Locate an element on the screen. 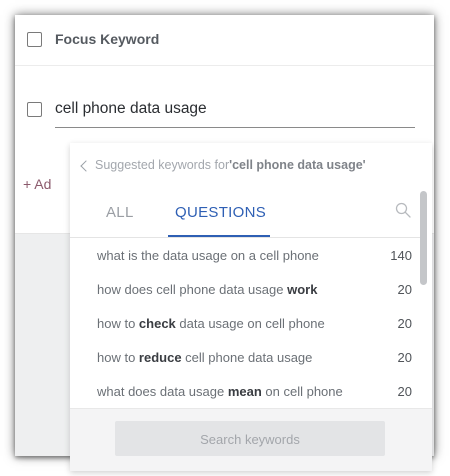 The image size is (450, 476). keyword-row: cell phone data usage is located at coordinates (117, 109).